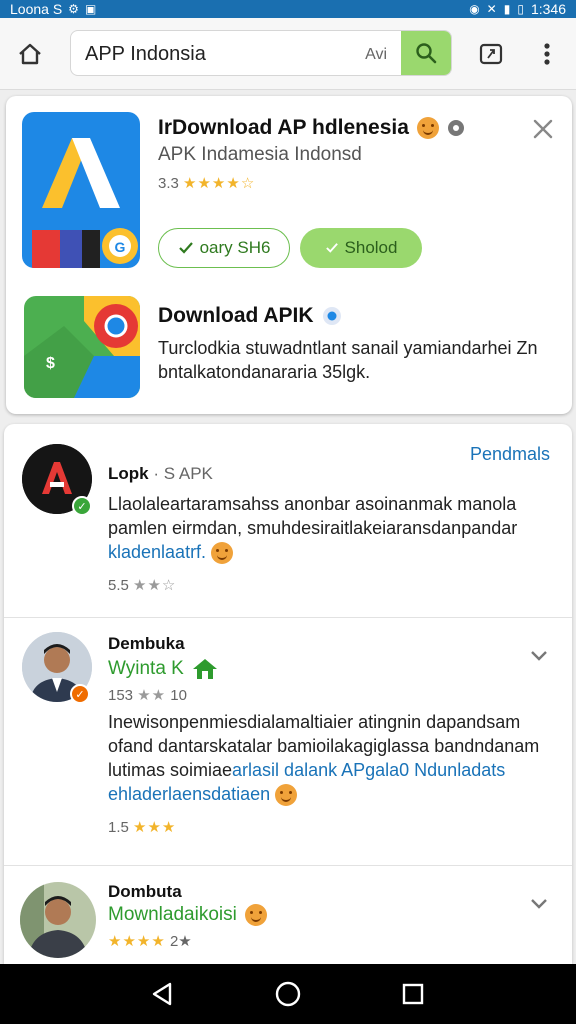  Describe the element at coordinates (178, 695) in the screenshot. I see `rating-count: 10` at that location.